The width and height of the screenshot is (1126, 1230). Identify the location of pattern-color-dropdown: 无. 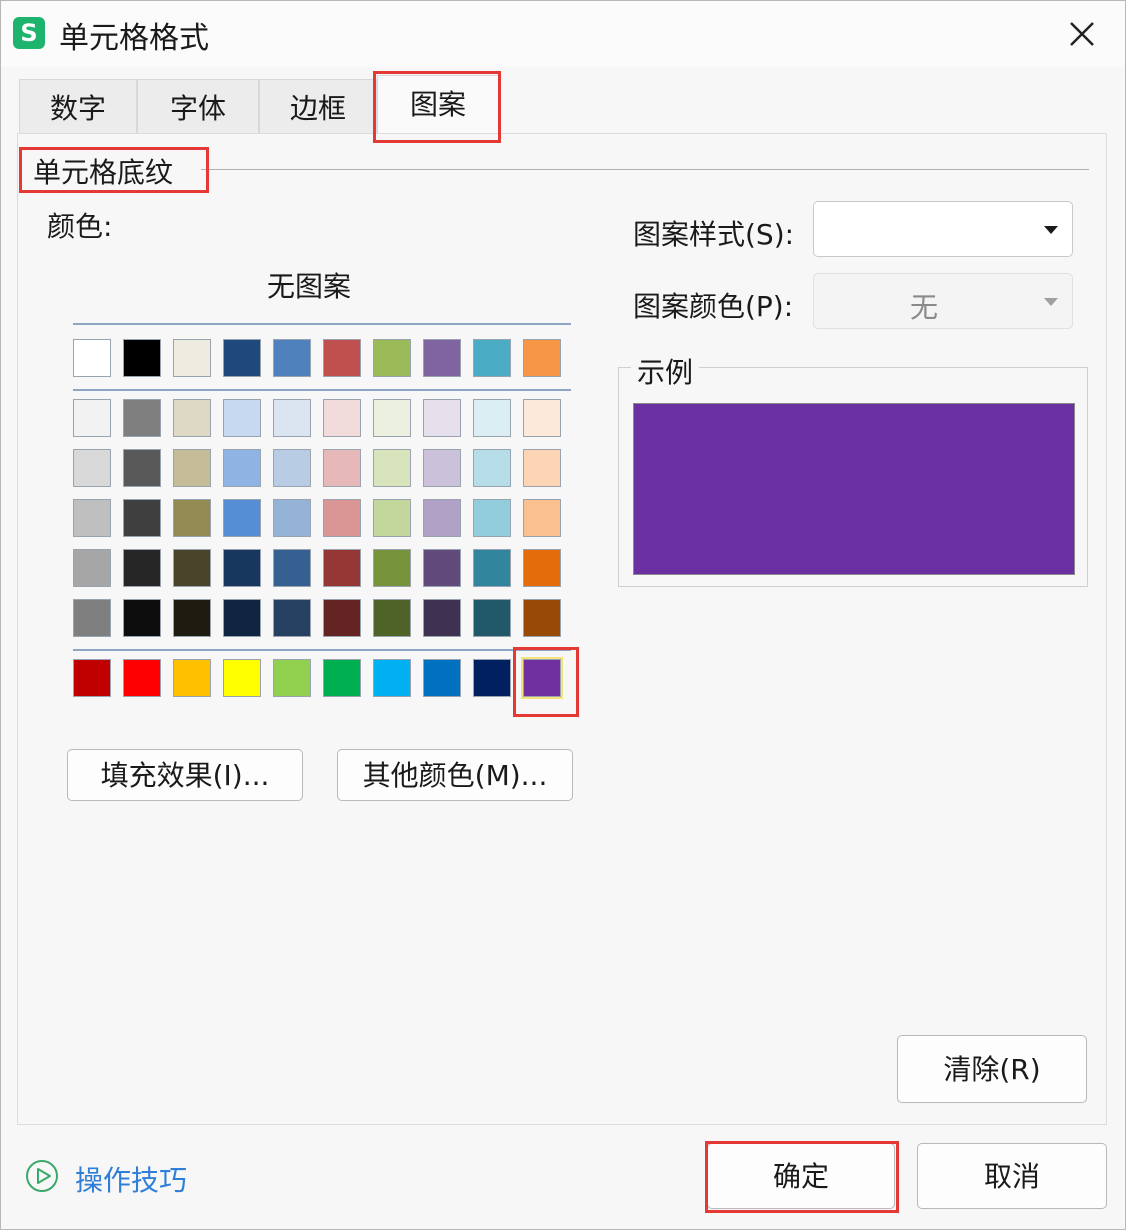
(943, 301).